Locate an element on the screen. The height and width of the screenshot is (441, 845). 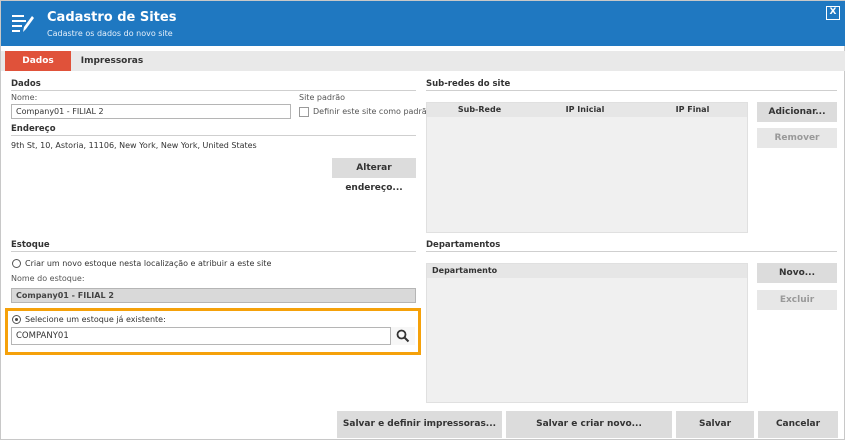
subredes-section-title: Sub-redes do site is located at coordinates (468, 84).